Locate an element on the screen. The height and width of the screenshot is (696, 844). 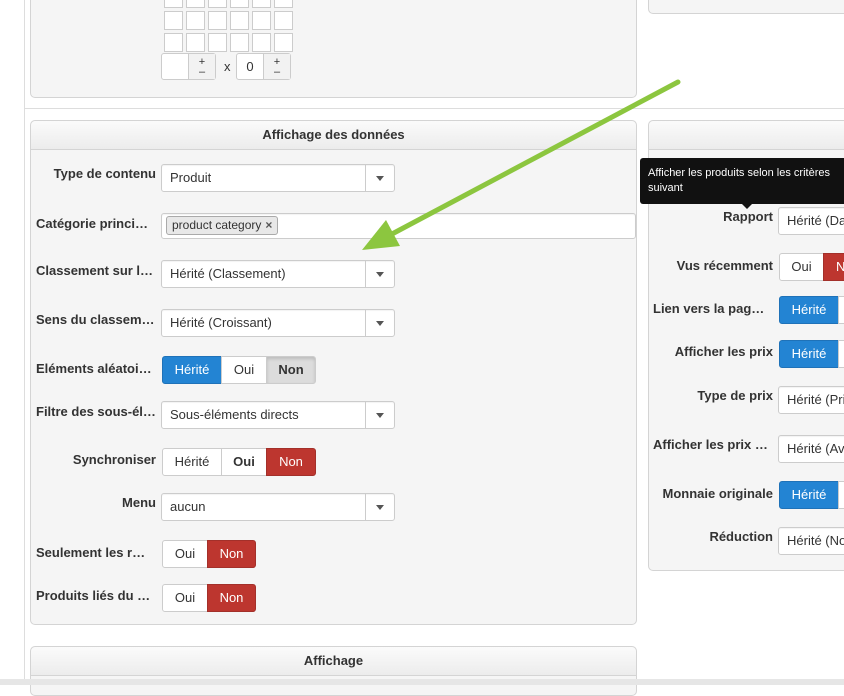
annotation-arrow-icon is located at coordinates (521, 164).